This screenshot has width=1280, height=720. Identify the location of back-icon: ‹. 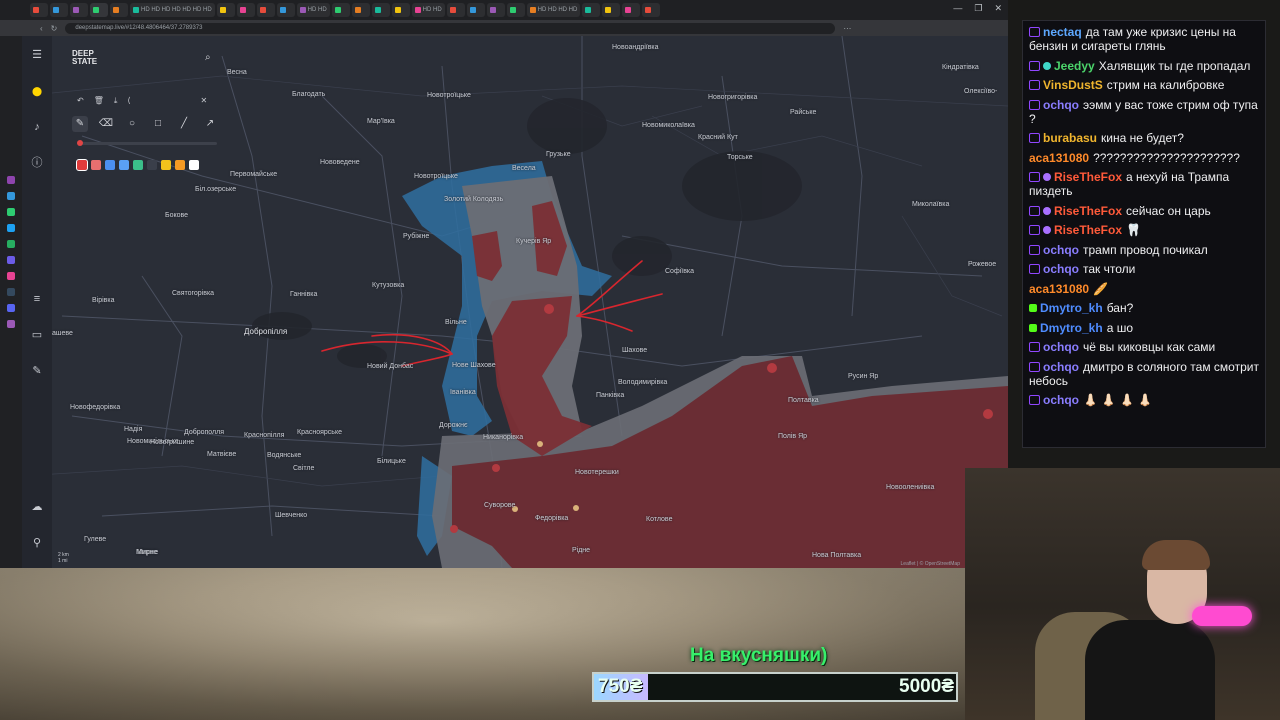
(41, 28).